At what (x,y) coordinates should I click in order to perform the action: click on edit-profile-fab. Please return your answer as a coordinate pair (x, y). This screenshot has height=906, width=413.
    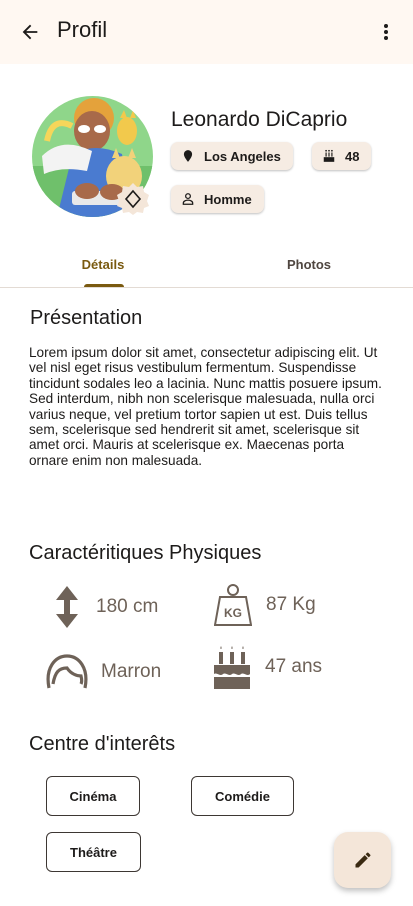
    Looking at the image, I should click on (362, 860).